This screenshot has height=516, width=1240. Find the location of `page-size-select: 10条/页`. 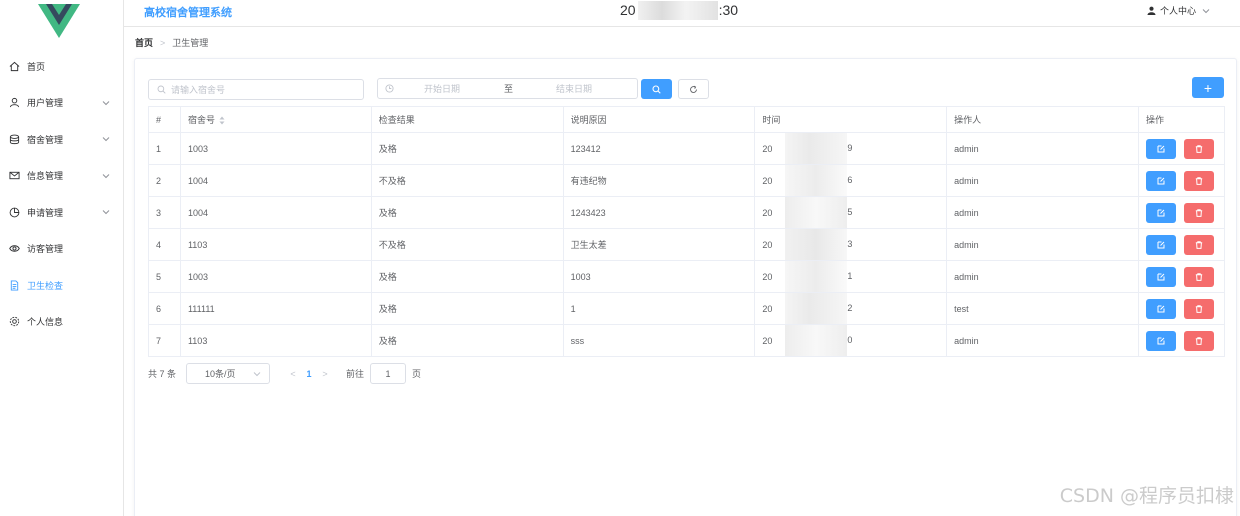

page-size-select: 10条/页 is located at coordinates (228, 373).